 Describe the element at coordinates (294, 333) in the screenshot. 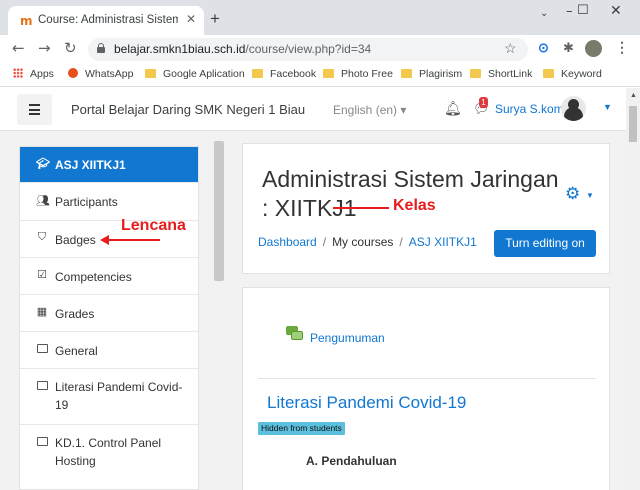

I see `forum-icon` at that location.